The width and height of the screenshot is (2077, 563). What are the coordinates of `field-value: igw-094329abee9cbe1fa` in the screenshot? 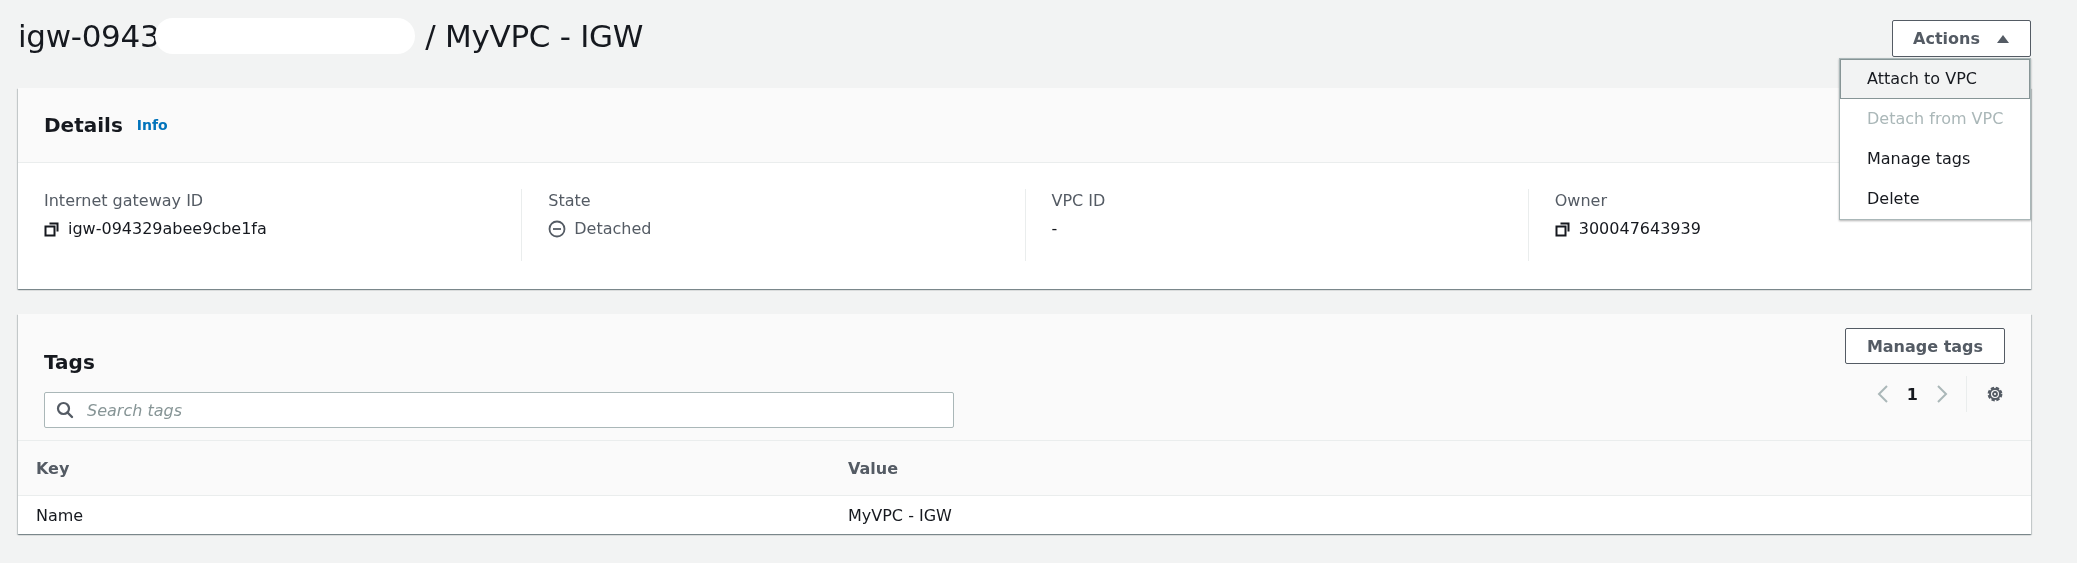 It's located at (167, 228).